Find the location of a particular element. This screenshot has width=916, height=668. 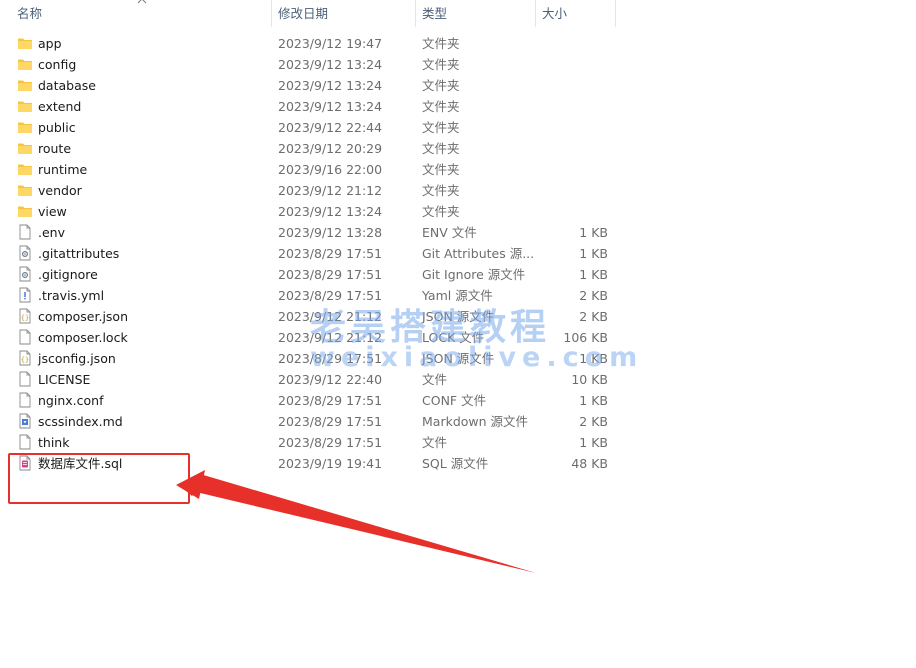

file-row: config 2023/9/12 13:24 文件夹 is located at coordinates (308, 64).